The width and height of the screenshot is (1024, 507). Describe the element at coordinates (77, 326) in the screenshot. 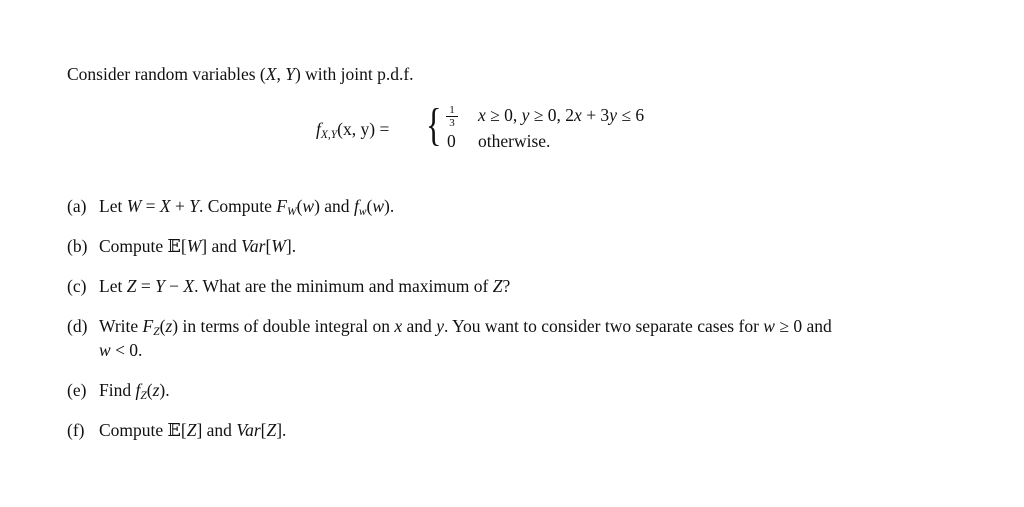

I see `part-label: (d)` at that location.